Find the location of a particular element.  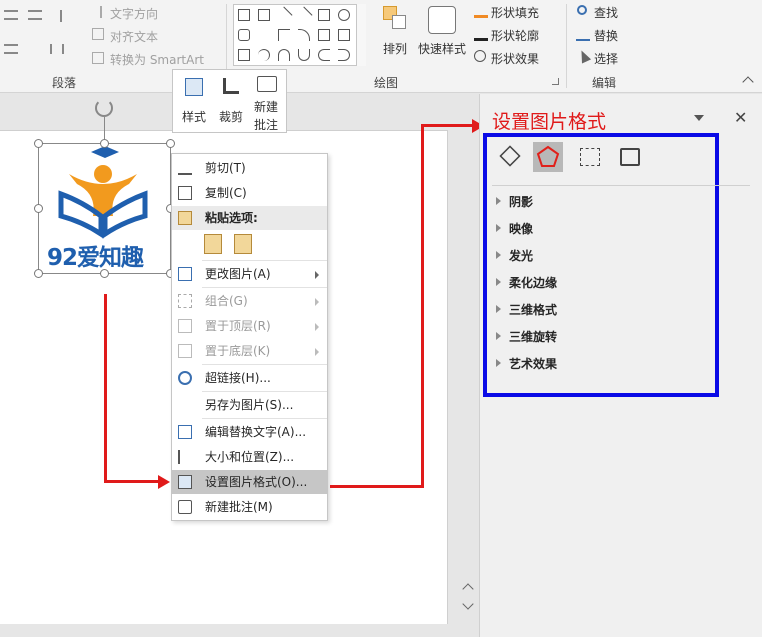

find-button: 查找 is located at coordinates (606, 12).